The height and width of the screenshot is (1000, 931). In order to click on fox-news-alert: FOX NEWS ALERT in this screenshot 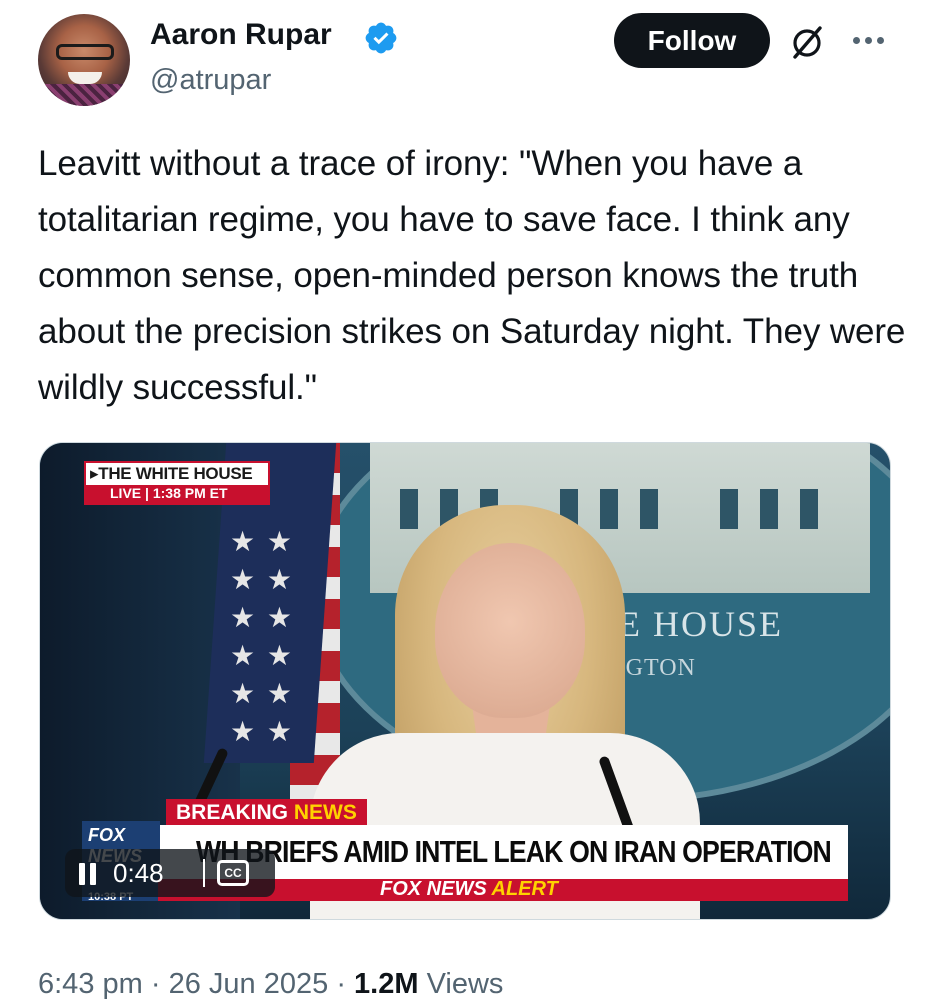, I will do `click(469, 889)`.